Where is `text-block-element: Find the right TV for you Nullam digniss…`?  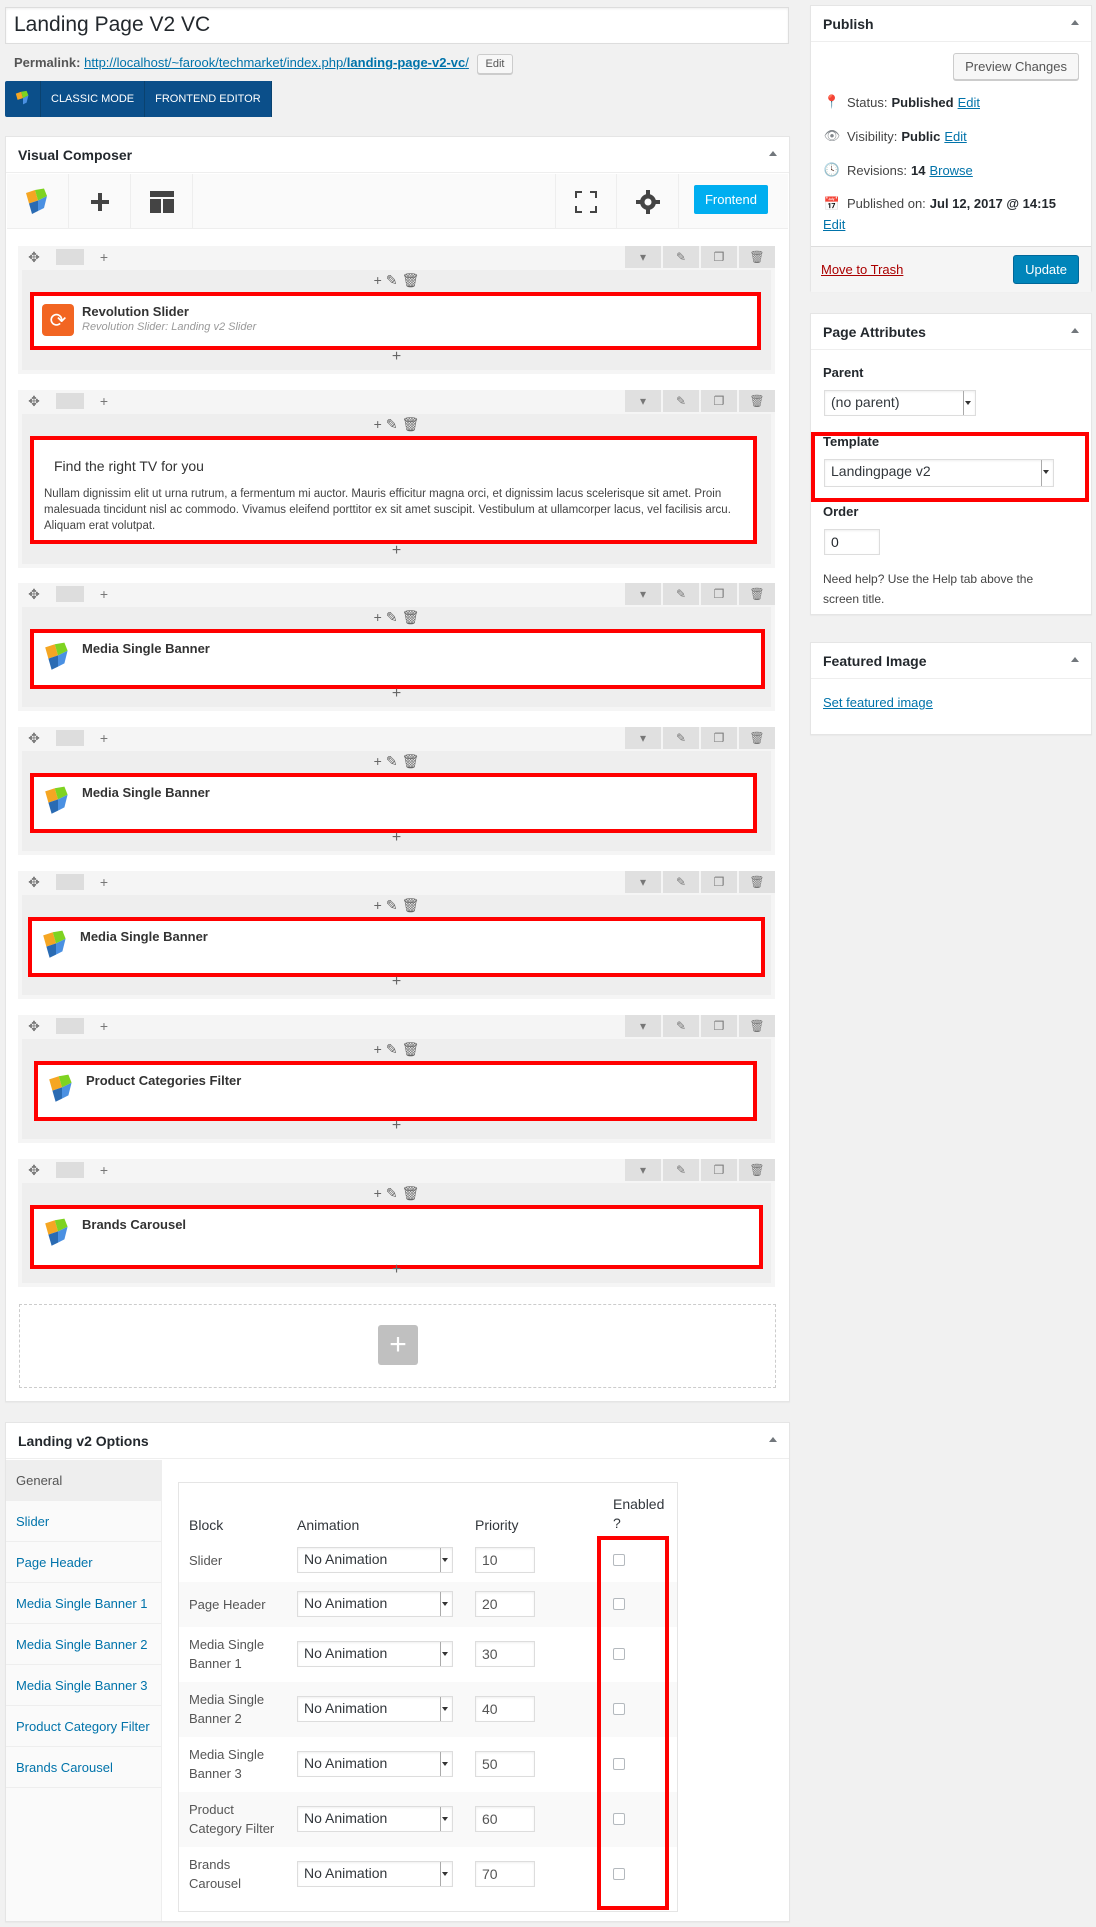 text-block-element: Find the right TV for you Nullam digniss… is located at coordinates (393, 490).